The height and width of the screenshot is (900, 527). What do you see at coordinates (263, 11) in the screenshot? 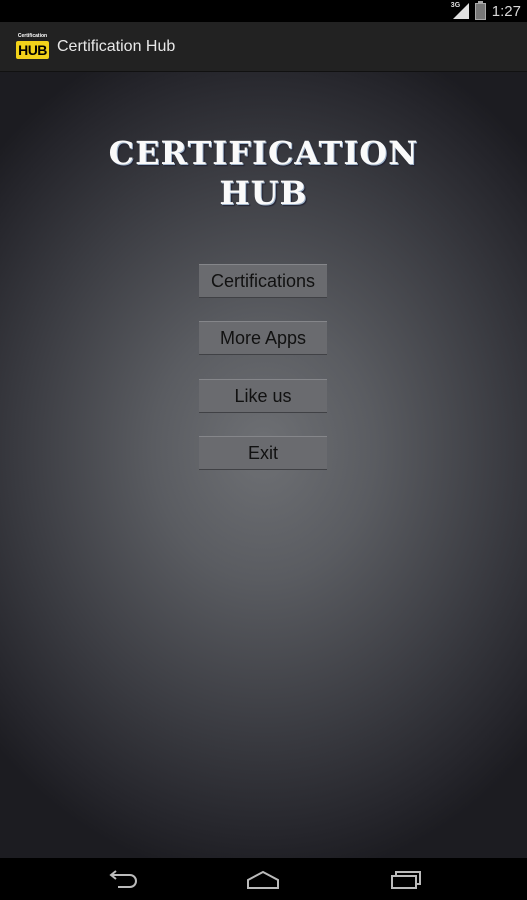
I see `status-bar: 3G 1:27` at bounding box center [263, 11].